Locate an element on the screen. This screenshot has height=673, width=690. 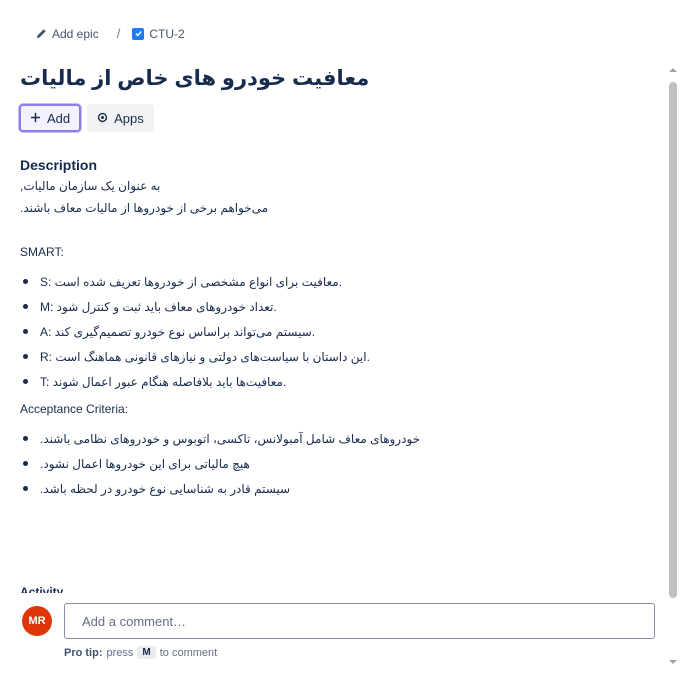
apps-icon is located at coordinates (102, 118).